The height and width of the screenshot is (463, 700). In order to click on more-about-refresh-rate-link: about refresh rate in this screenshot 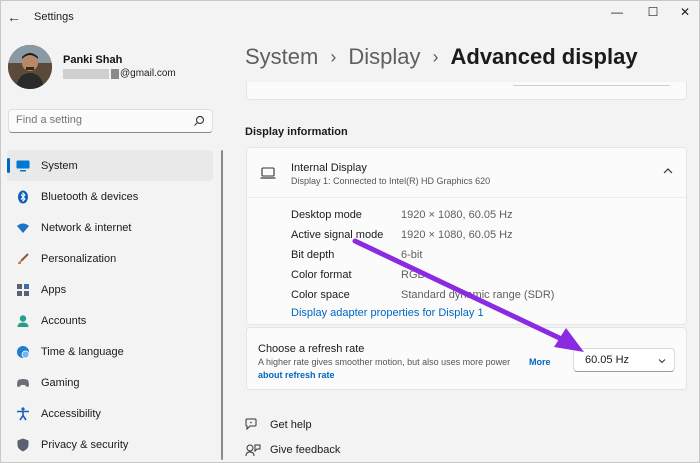, I will do `click(296, 375)`.